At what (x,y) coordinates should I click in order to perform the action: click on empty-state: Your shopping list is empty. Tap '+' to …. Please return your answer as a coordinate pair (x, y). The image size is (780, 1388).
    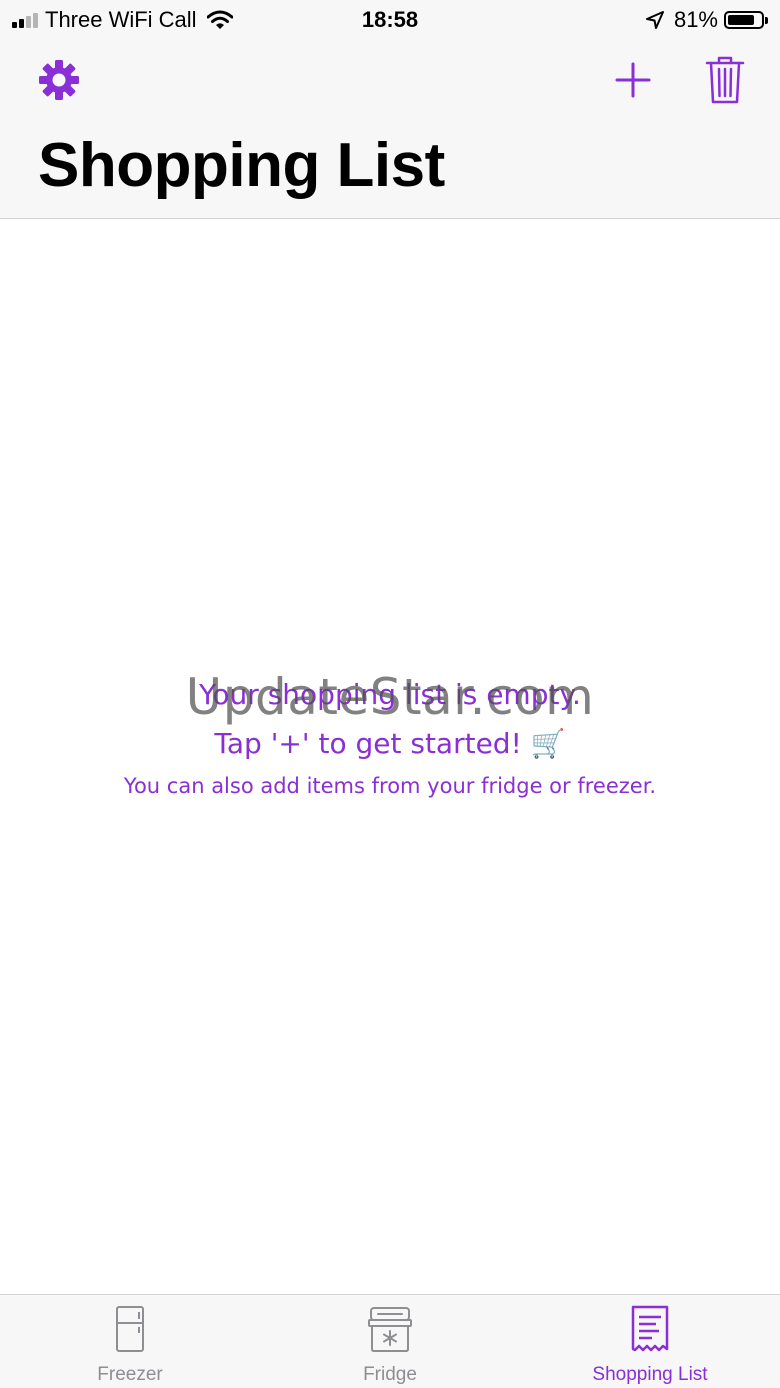
    Looking at the image, I should click on (390, 738).